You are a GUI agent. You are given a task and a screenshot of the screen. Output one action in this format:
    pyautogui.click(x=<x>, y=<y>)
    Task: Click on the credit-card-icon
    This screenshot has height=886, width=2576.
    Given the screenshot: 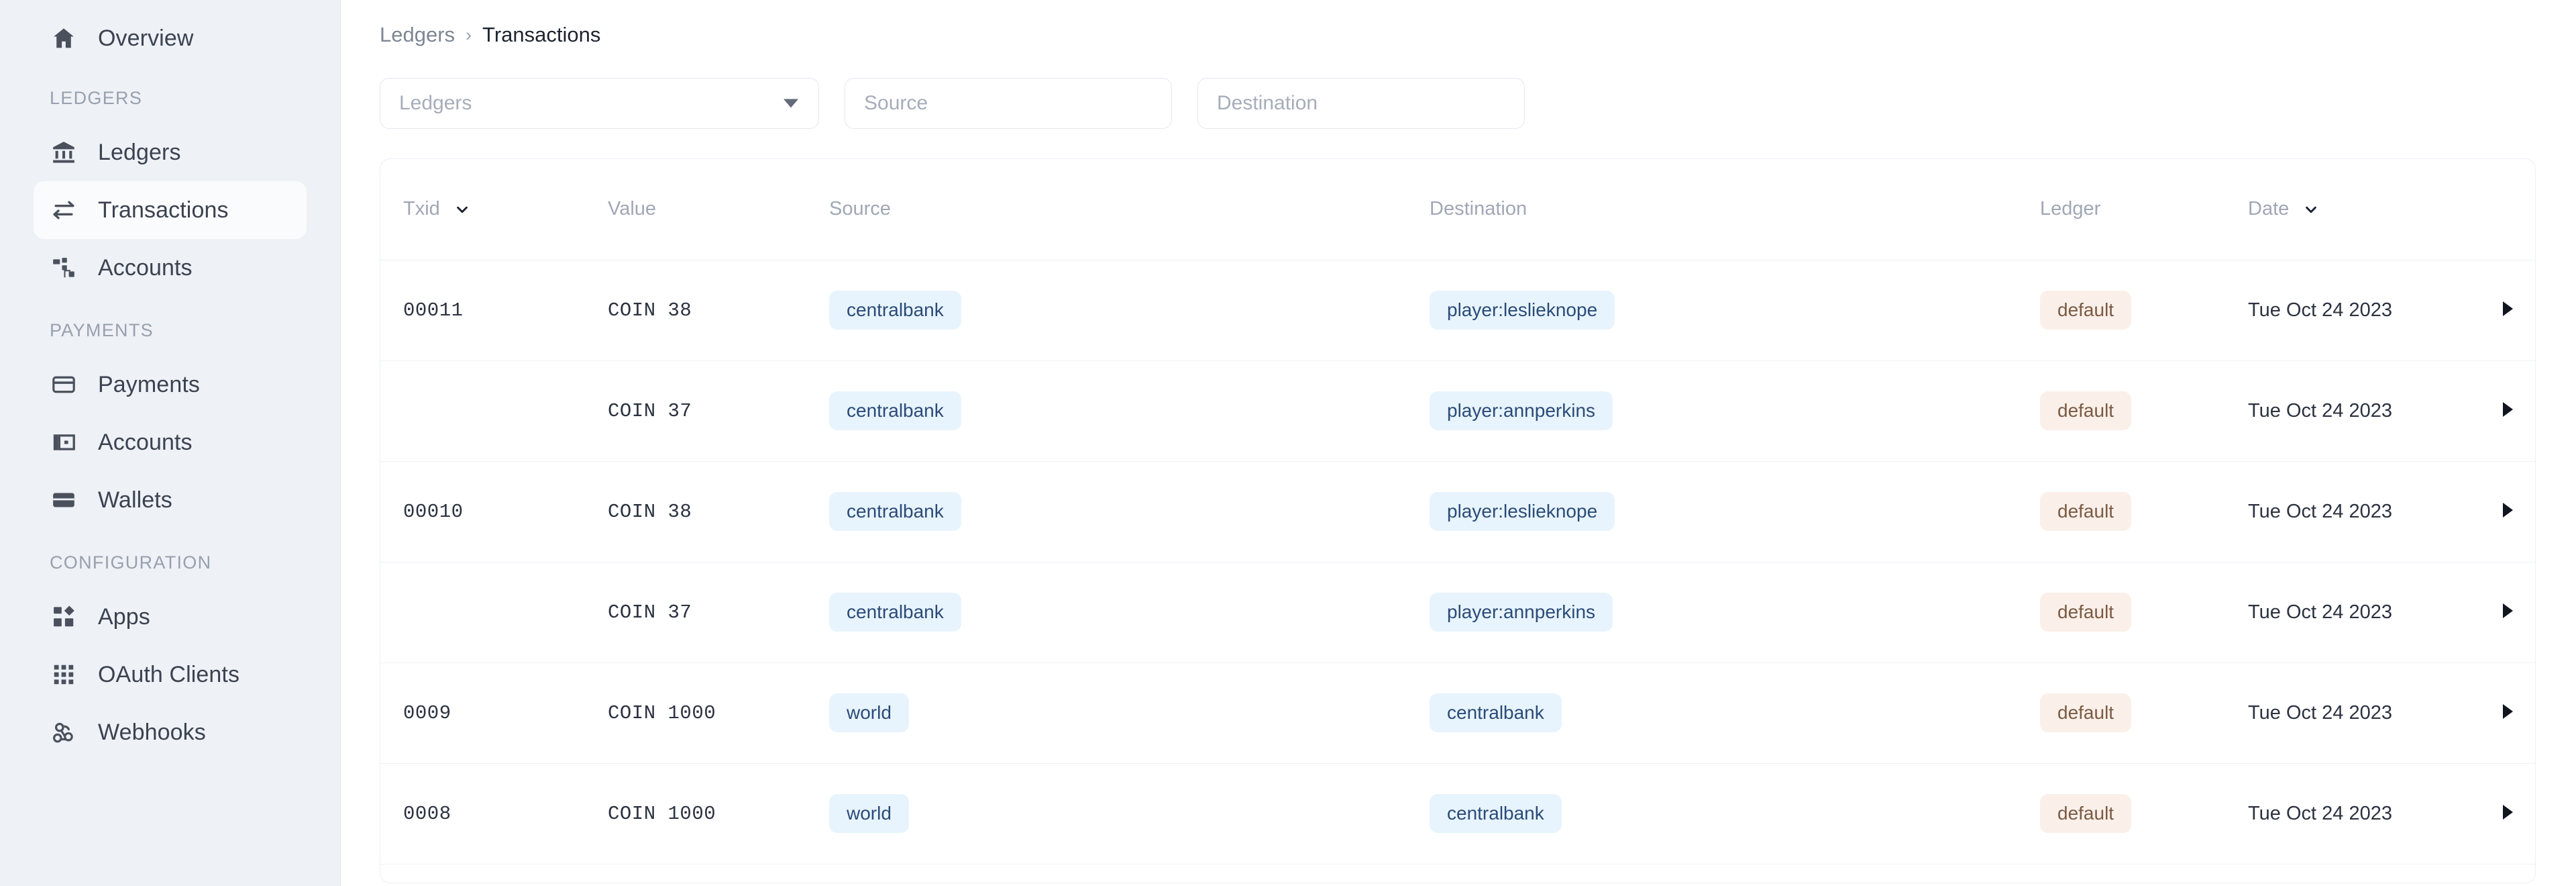 What is the action you would take?
    pyautogui.click(x=64, y=385)
    